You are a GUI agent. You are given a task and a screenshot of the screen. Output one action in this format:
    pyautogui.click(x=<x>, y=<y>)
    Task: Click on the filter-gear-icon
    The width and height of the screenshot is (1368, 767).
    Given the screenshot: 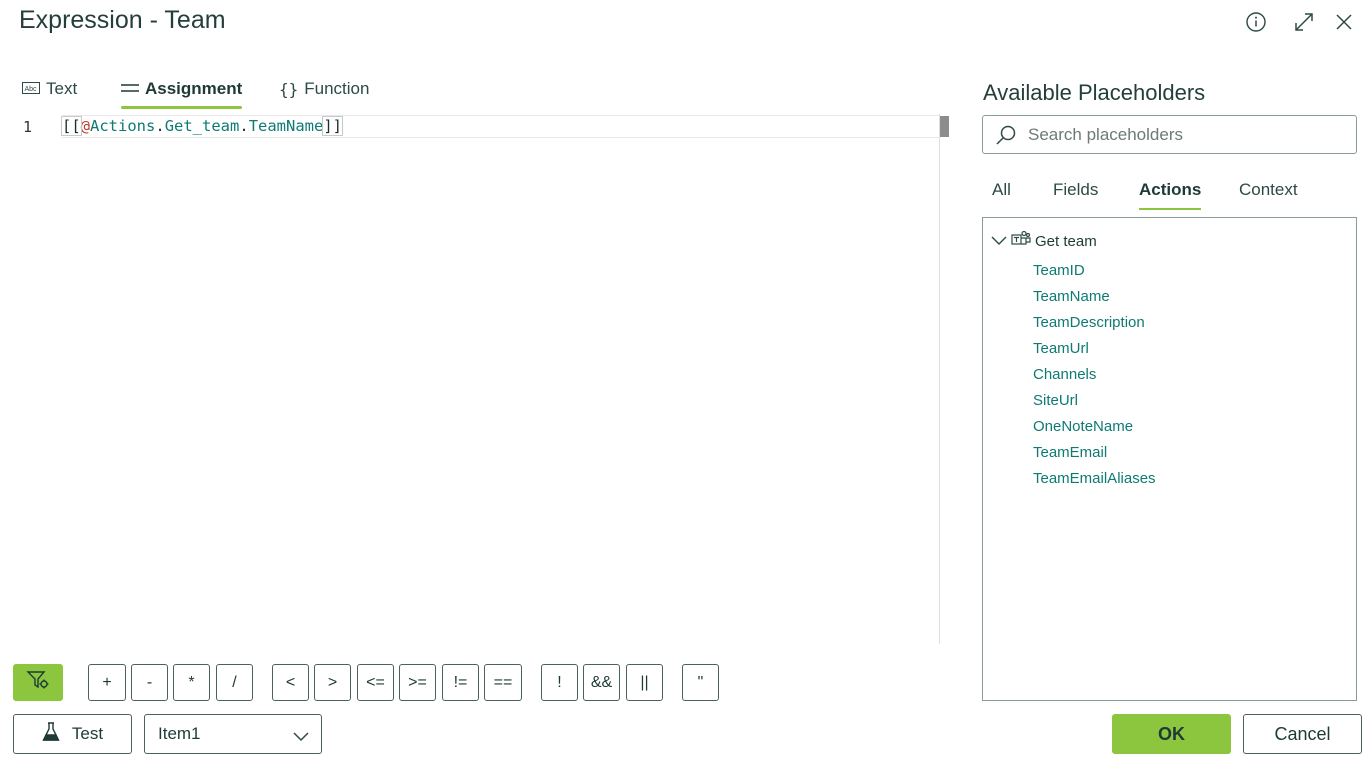 What is the action you would take?
    pyautogui.click(x=38, y=682)
    